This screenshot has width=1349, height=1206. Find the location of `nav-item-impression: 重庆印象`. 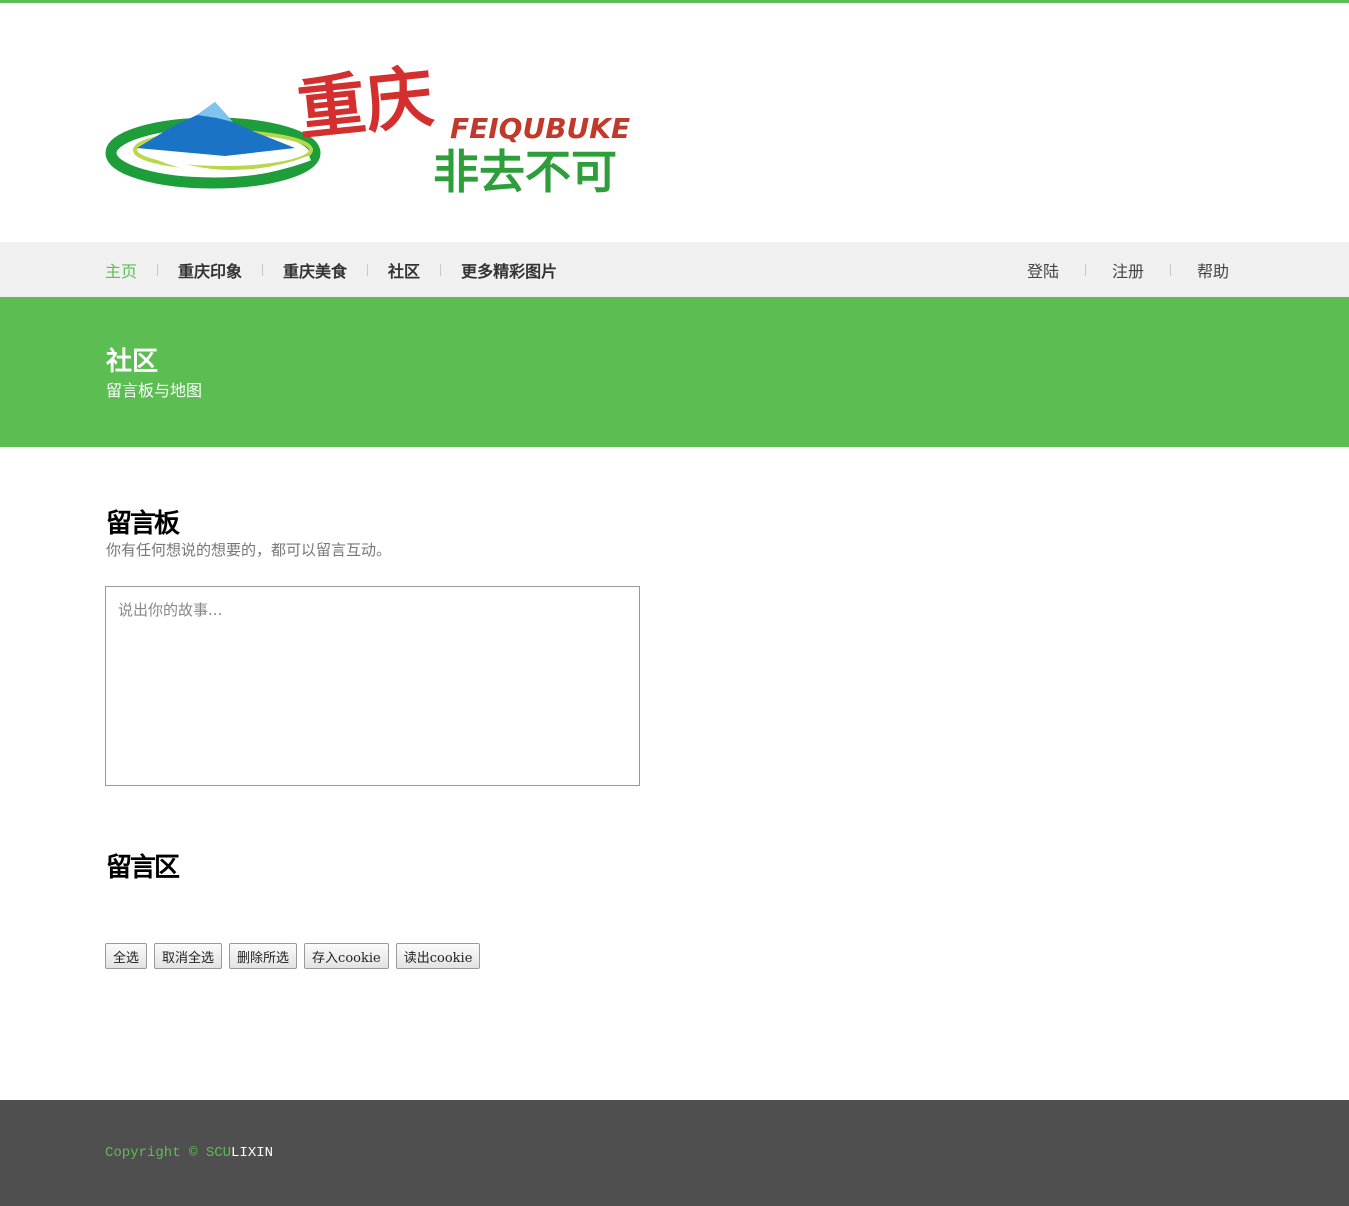

nav-item-impression: 重庆印象 is located at coordinates (210, 270).